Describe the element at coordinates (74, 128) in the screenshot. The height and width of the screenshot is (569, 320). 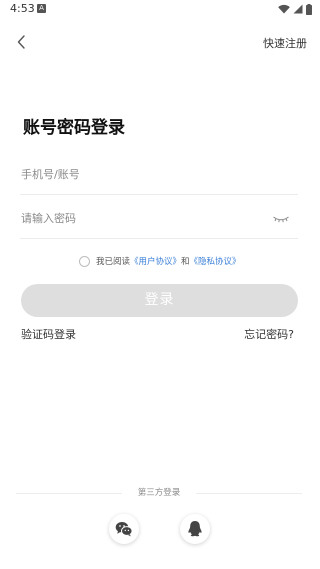
I see `page-title: 账号密码登录` at that location.